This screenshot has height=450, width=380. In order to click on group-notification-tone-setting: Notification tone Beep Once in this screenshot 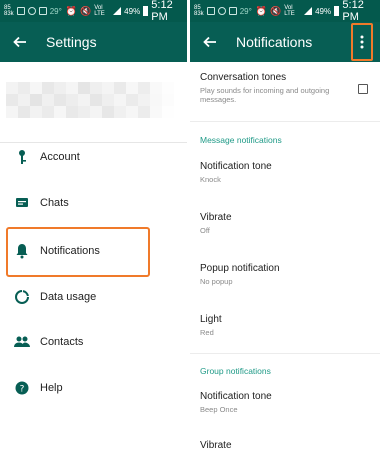, I will do `click(285, 402)`.